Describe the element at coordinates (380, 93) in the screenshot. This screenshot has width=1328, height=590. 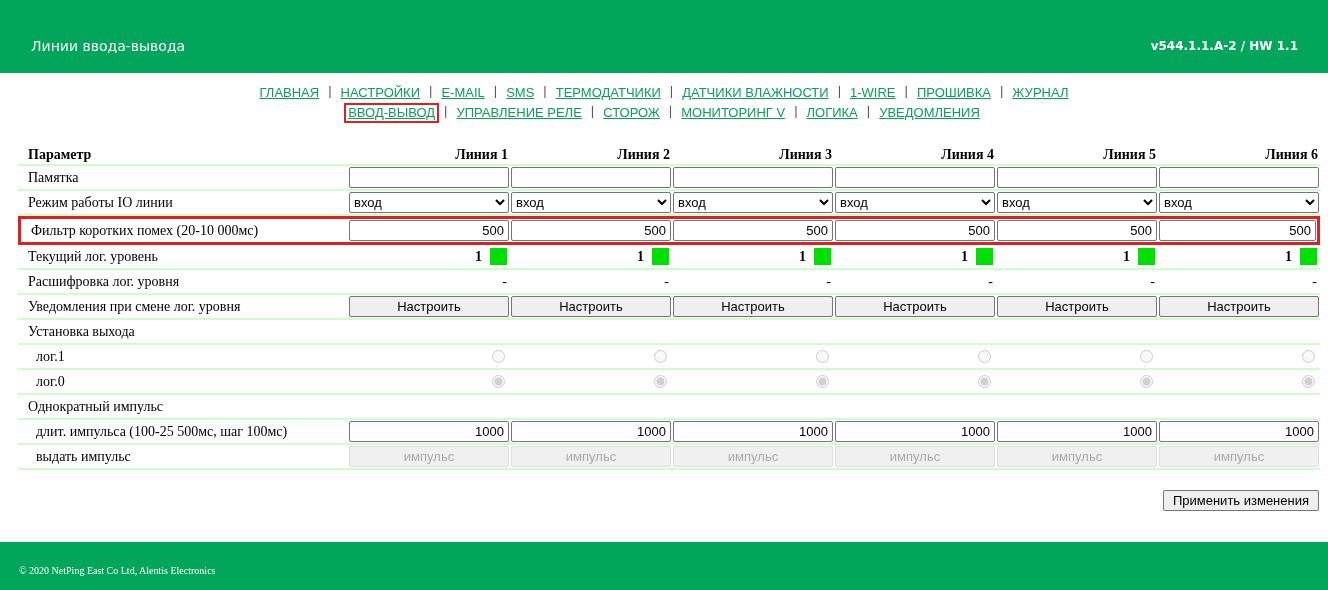
I see `nav-link: НАСТРОЙКИ` at that location.